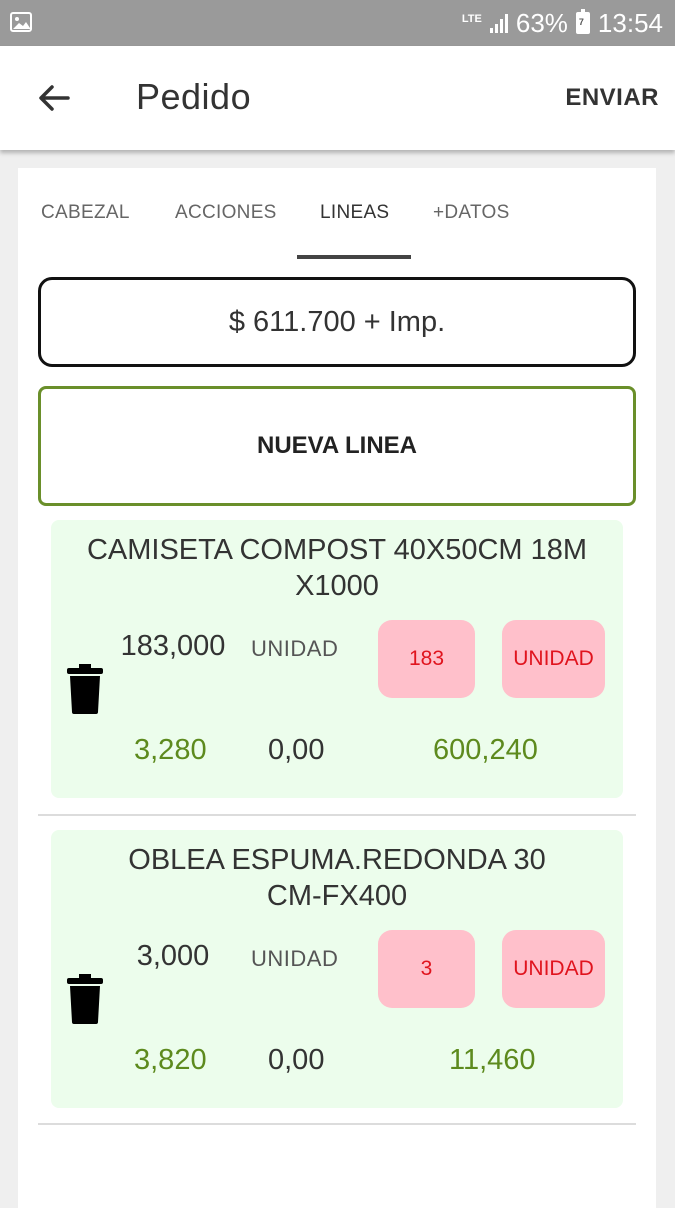 This screenshot has width=675, height=1208. I want to click on image-notification-icon, so click(21, 22).